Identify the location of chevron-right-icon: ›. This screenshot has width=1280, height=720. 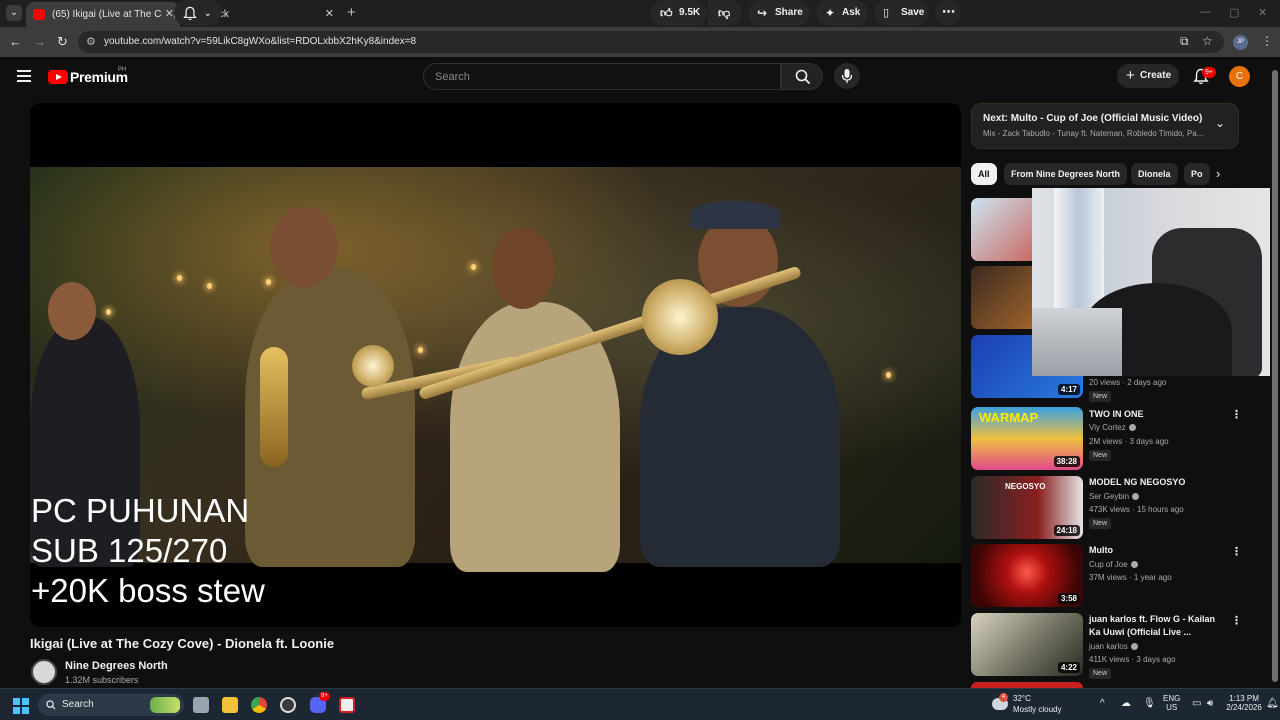
(1218, 173).